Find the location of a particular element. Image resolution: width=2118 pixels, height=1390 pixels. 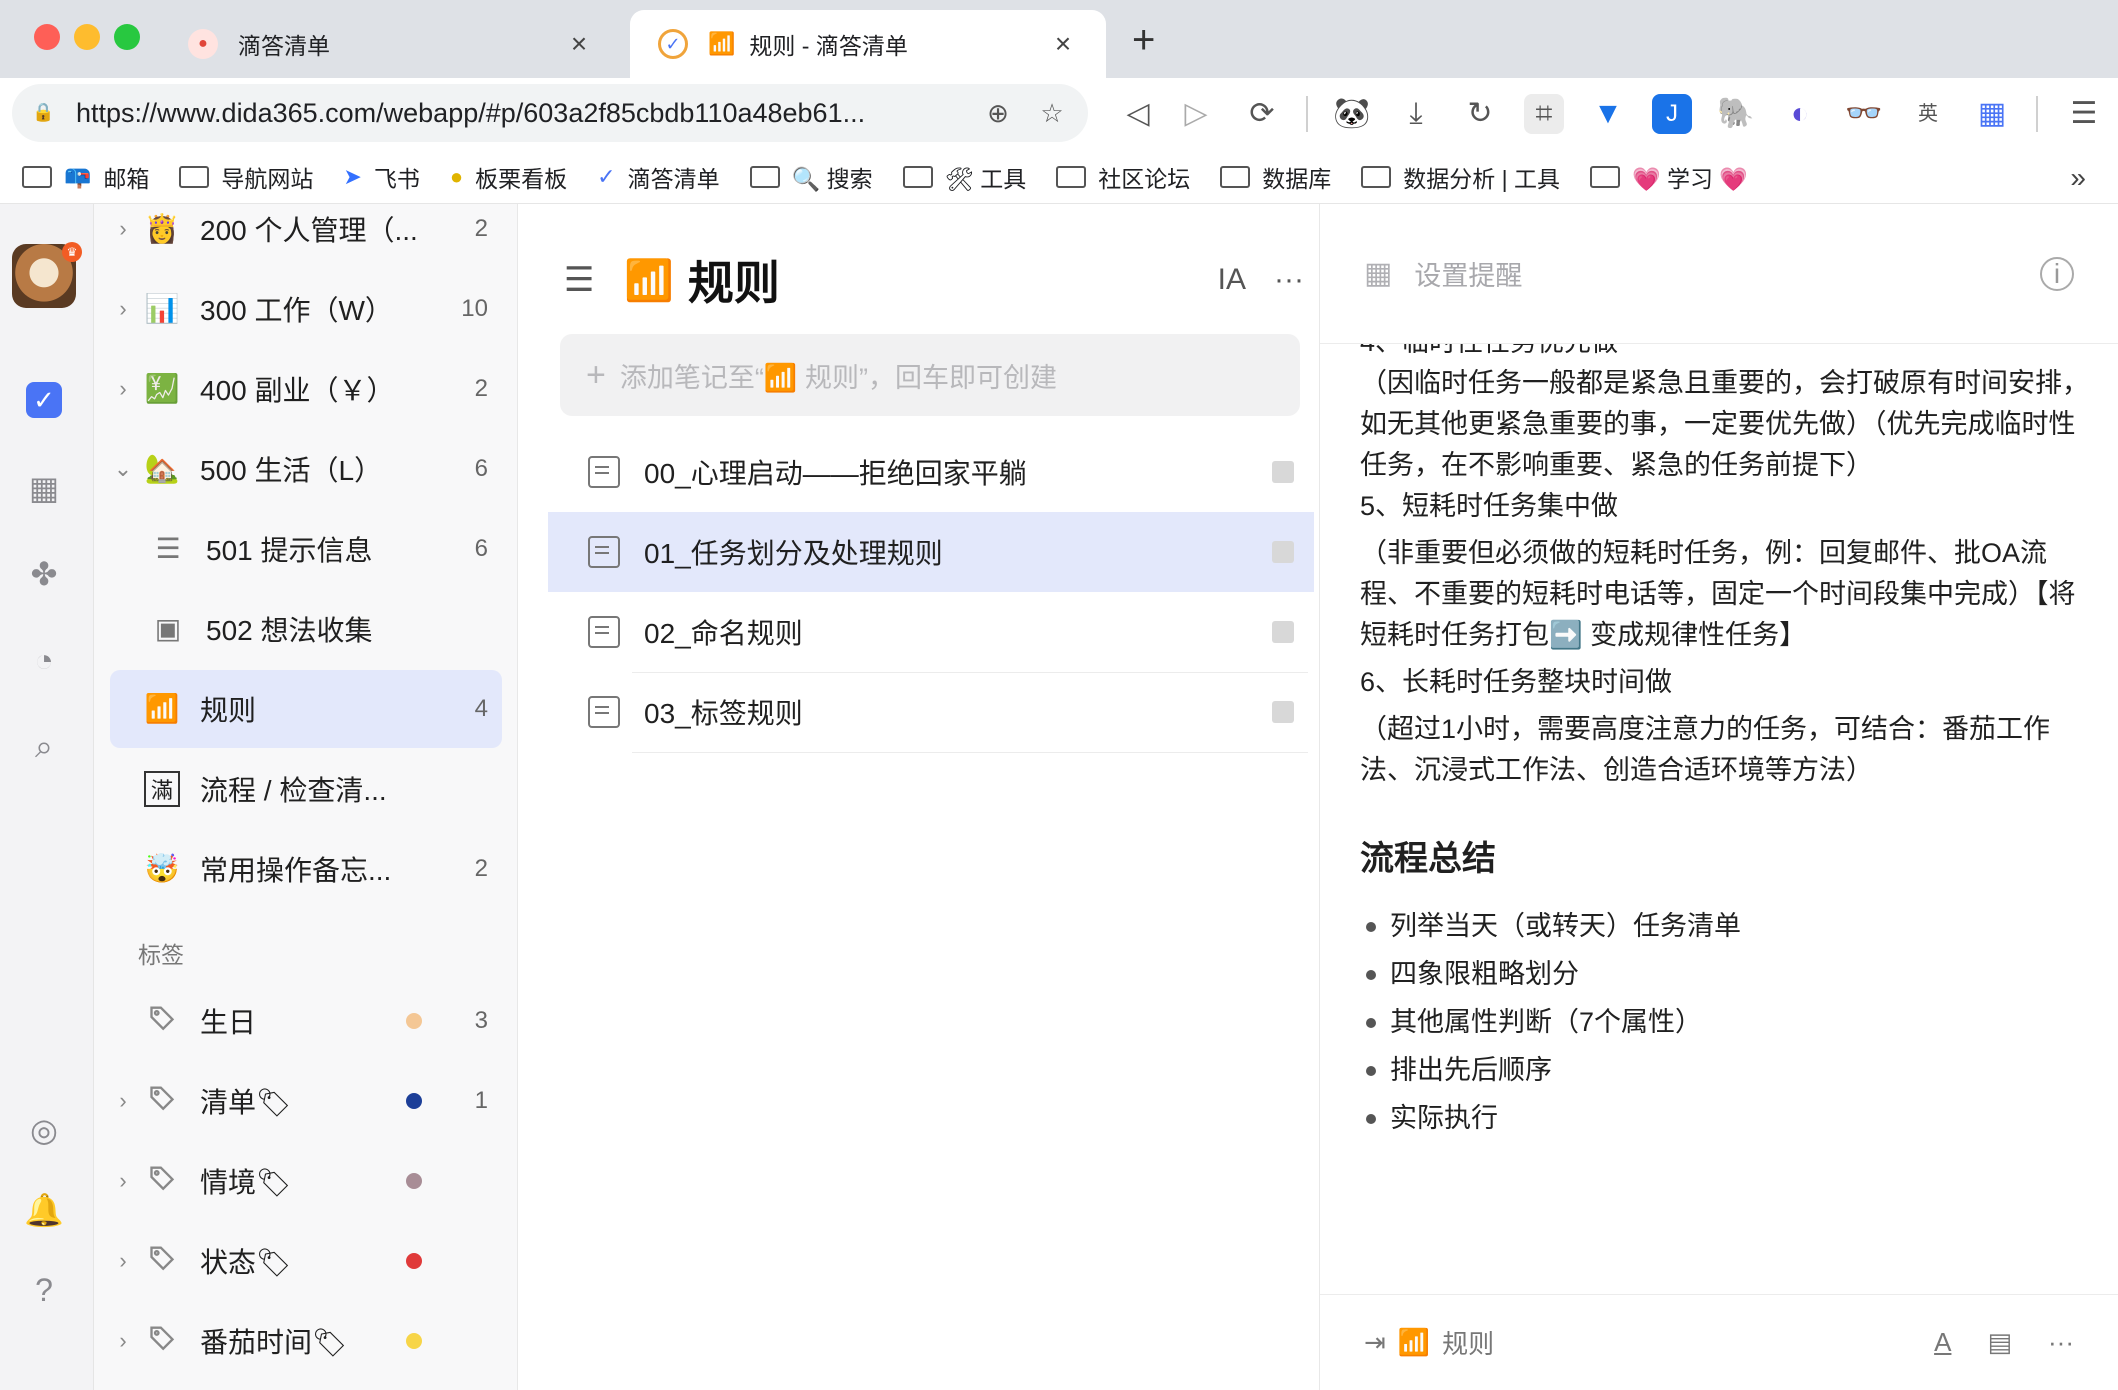

bookmark-nav-sites: 导航网站 is located at coordinates (246, 177).